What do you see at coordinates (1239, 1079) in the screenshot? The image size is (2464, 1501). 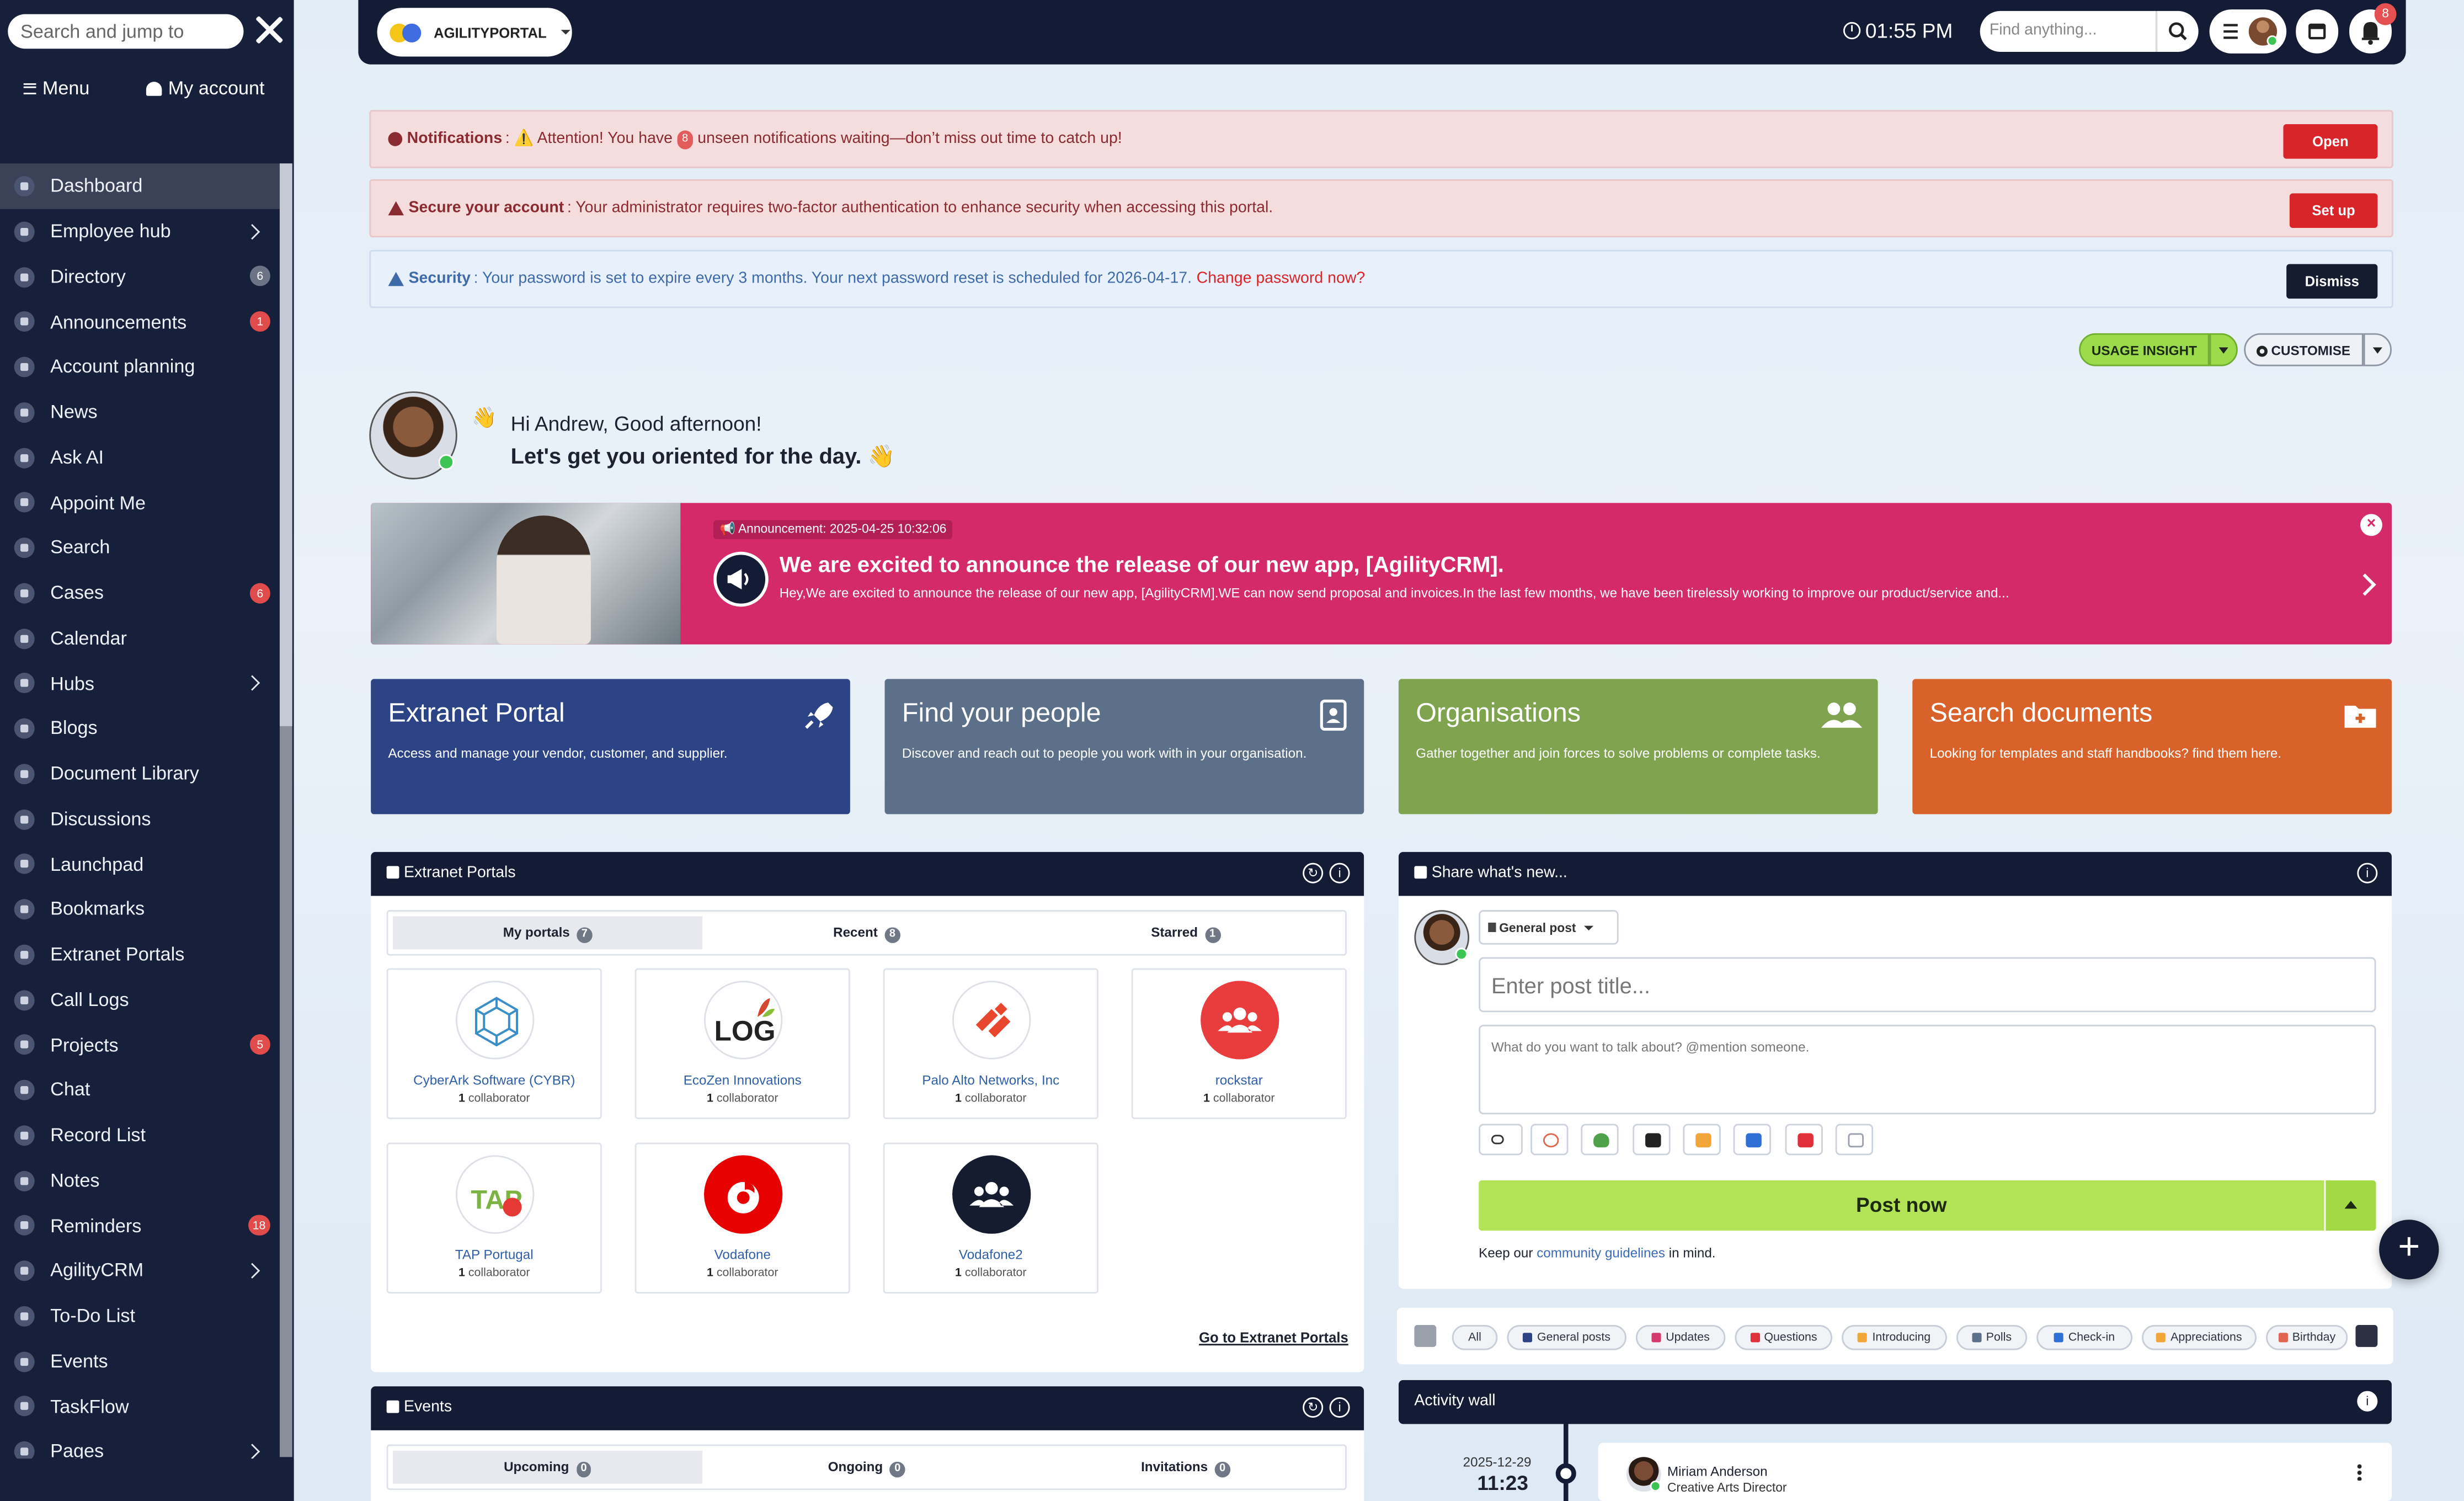 I see `portal-name: rockstar` at bounding box center [1239, 1079].